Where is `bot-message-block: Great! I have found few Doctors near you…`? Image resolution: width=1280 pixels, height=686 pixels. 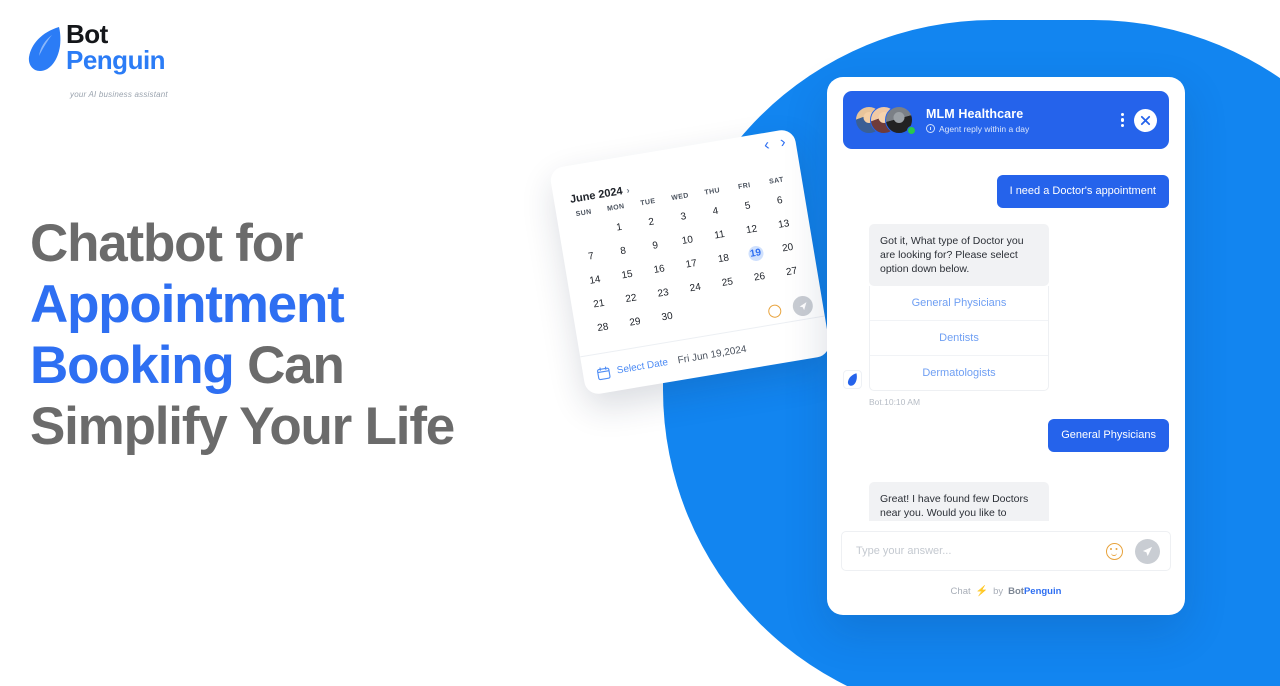 bot-message-block: Great! I have found few Doctors near you… is located at coordinates (959, 501).